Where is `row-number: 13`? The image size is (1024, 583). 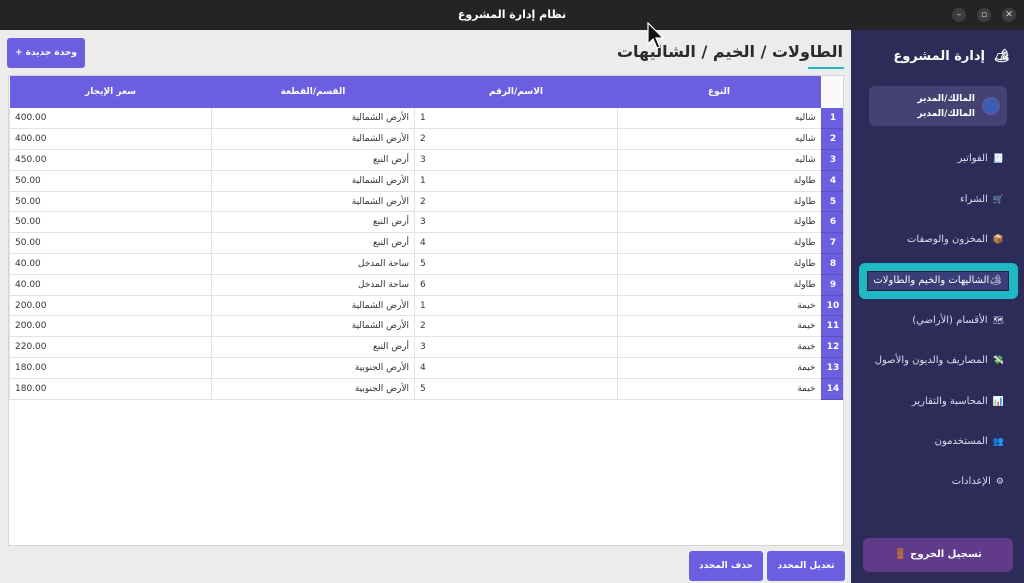
row-number: 13 is located at coordinates (831, 368).